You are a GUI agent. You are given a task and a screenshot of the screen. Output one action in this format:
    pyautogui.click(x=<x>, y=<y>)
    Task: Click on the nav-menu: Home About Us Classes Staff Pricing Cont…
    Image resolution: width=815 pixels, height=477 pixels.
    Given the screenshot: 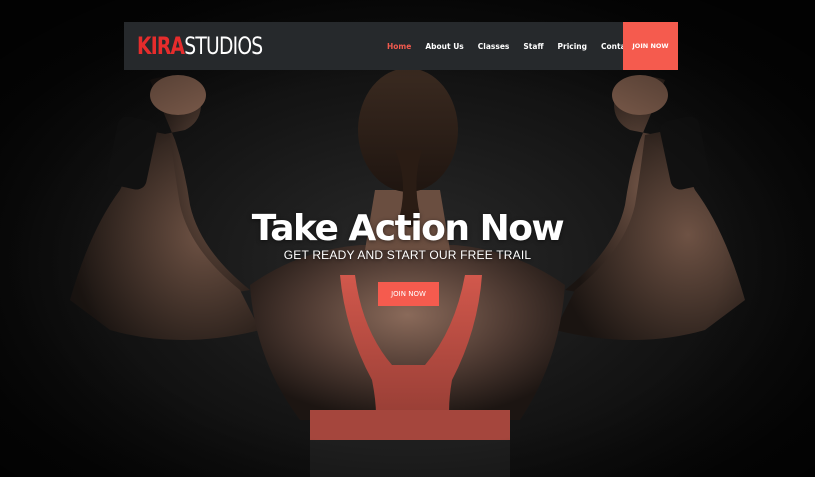 What is the action you would take?
    pyautogui.click(x=524, y=46)
    